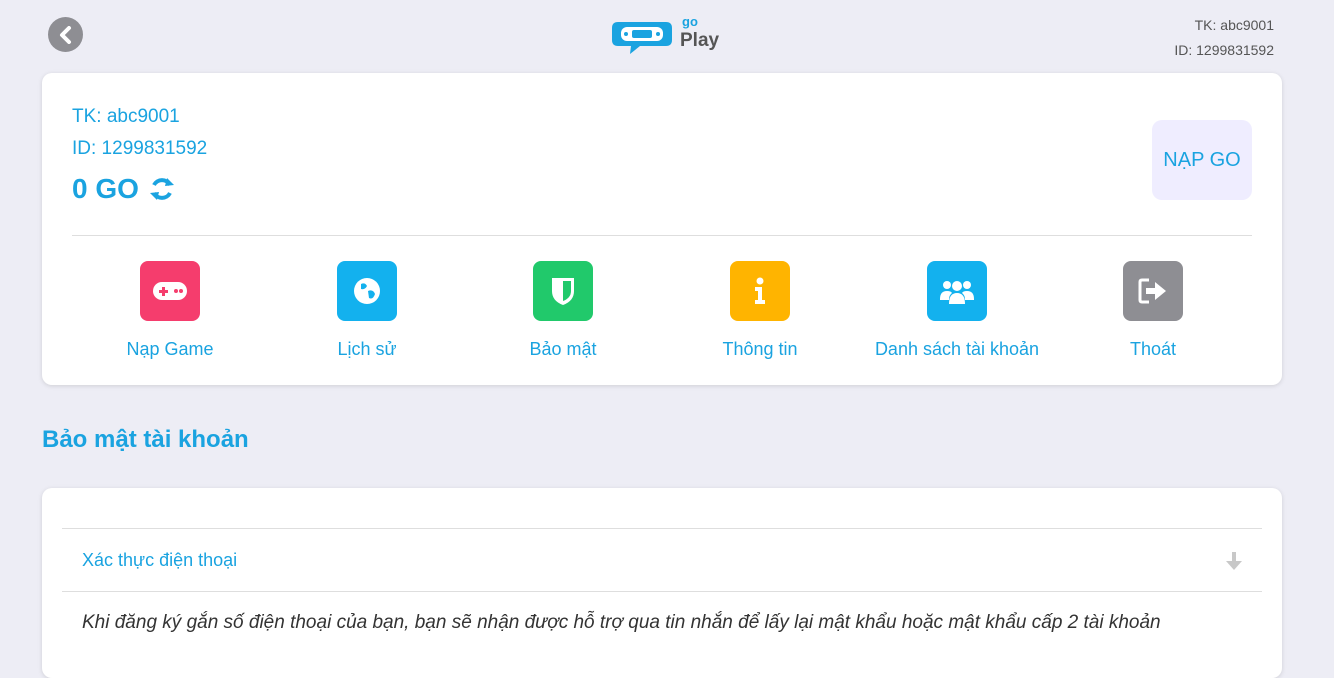 This screenshot has width=1334, height=678. Describe the element at coordinates (642, 38) in the screenshot. I see `game-controller-logo-icon` at that location.